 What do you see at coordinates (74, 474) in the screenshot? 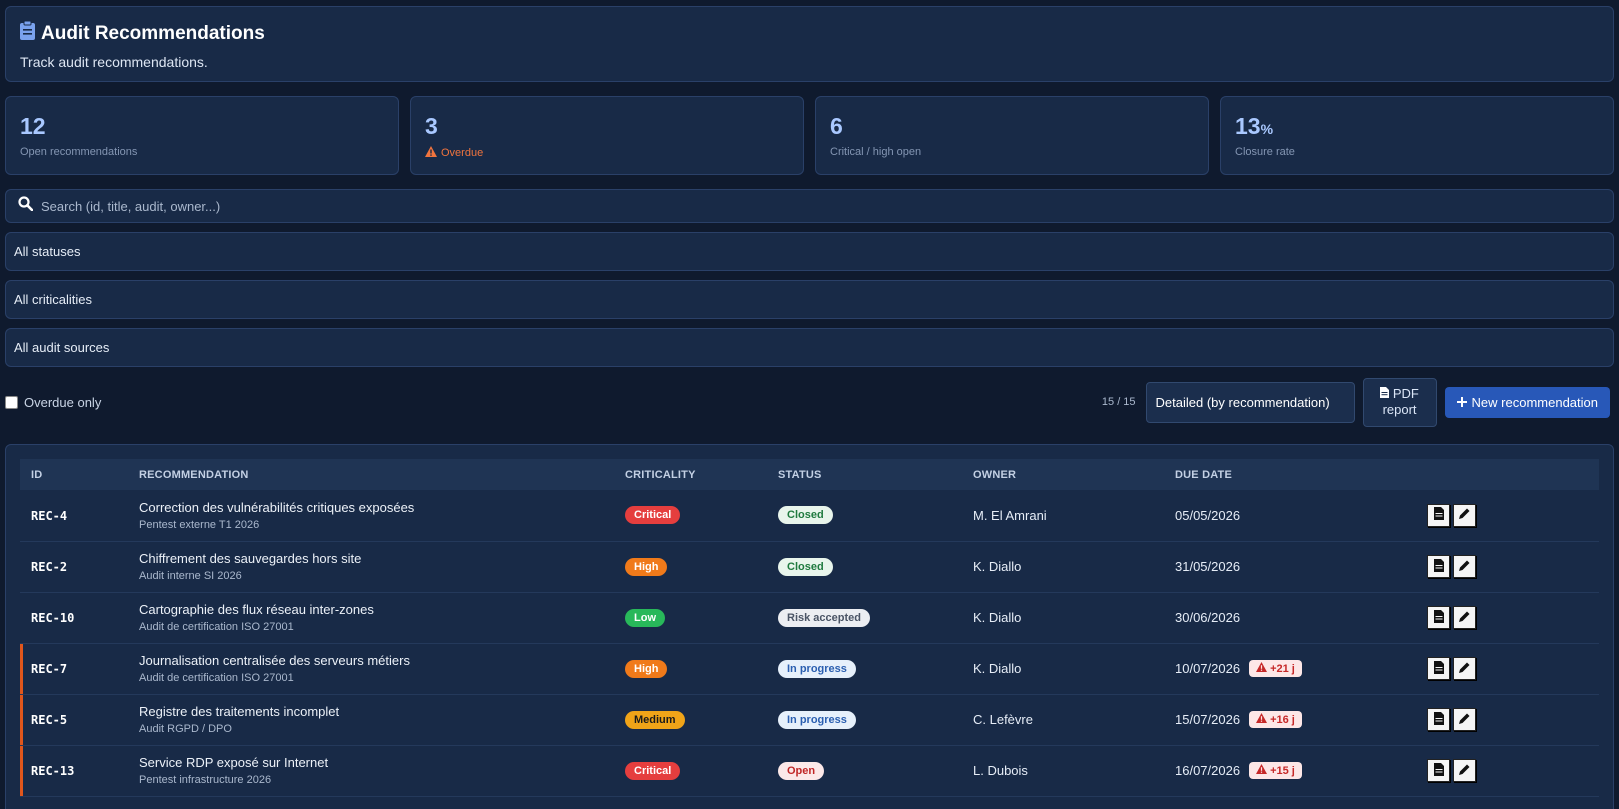
I see `column-header-id: ID` at bounding box center [74, 474].